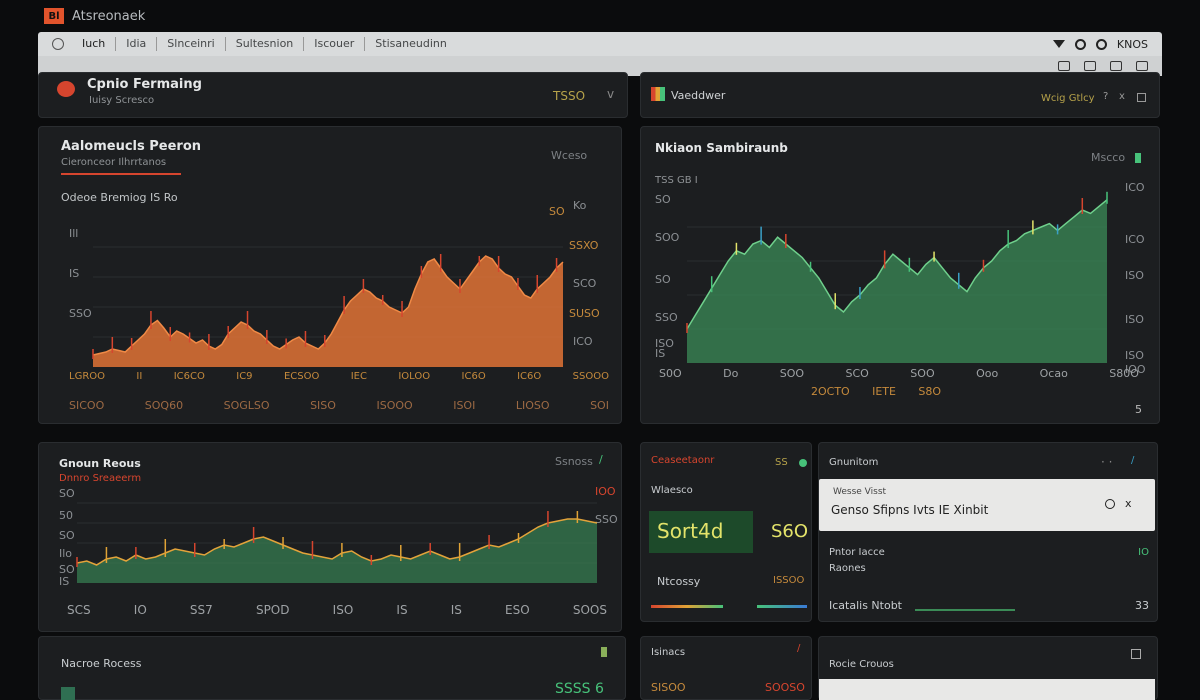 The width and height of the screenshot is (1200, 700). What do you see at coordinates (328, 306) in the screenshot?
I see `orange-area-chart` at bounding box center [328, 306].